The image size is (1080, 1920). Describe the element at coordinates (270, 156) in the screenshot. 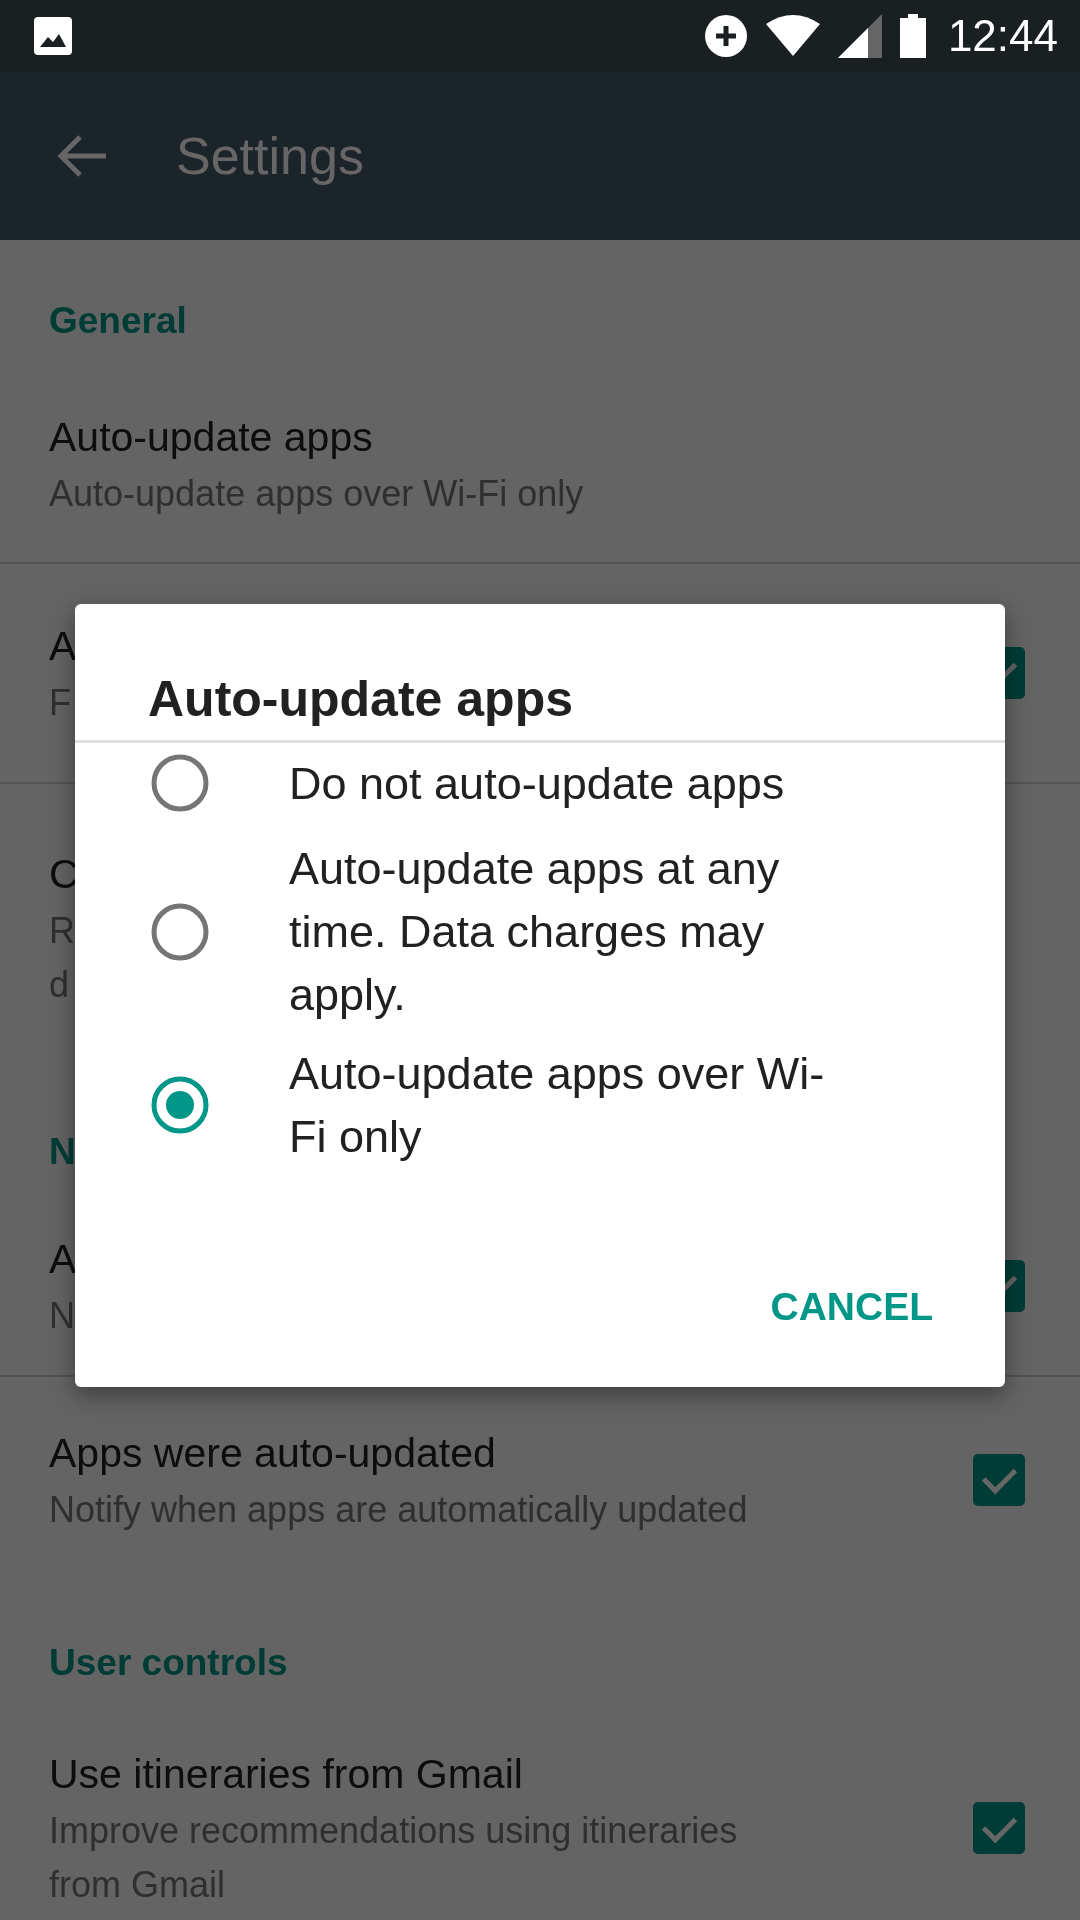

I see `screen-title: Settings` at that location.